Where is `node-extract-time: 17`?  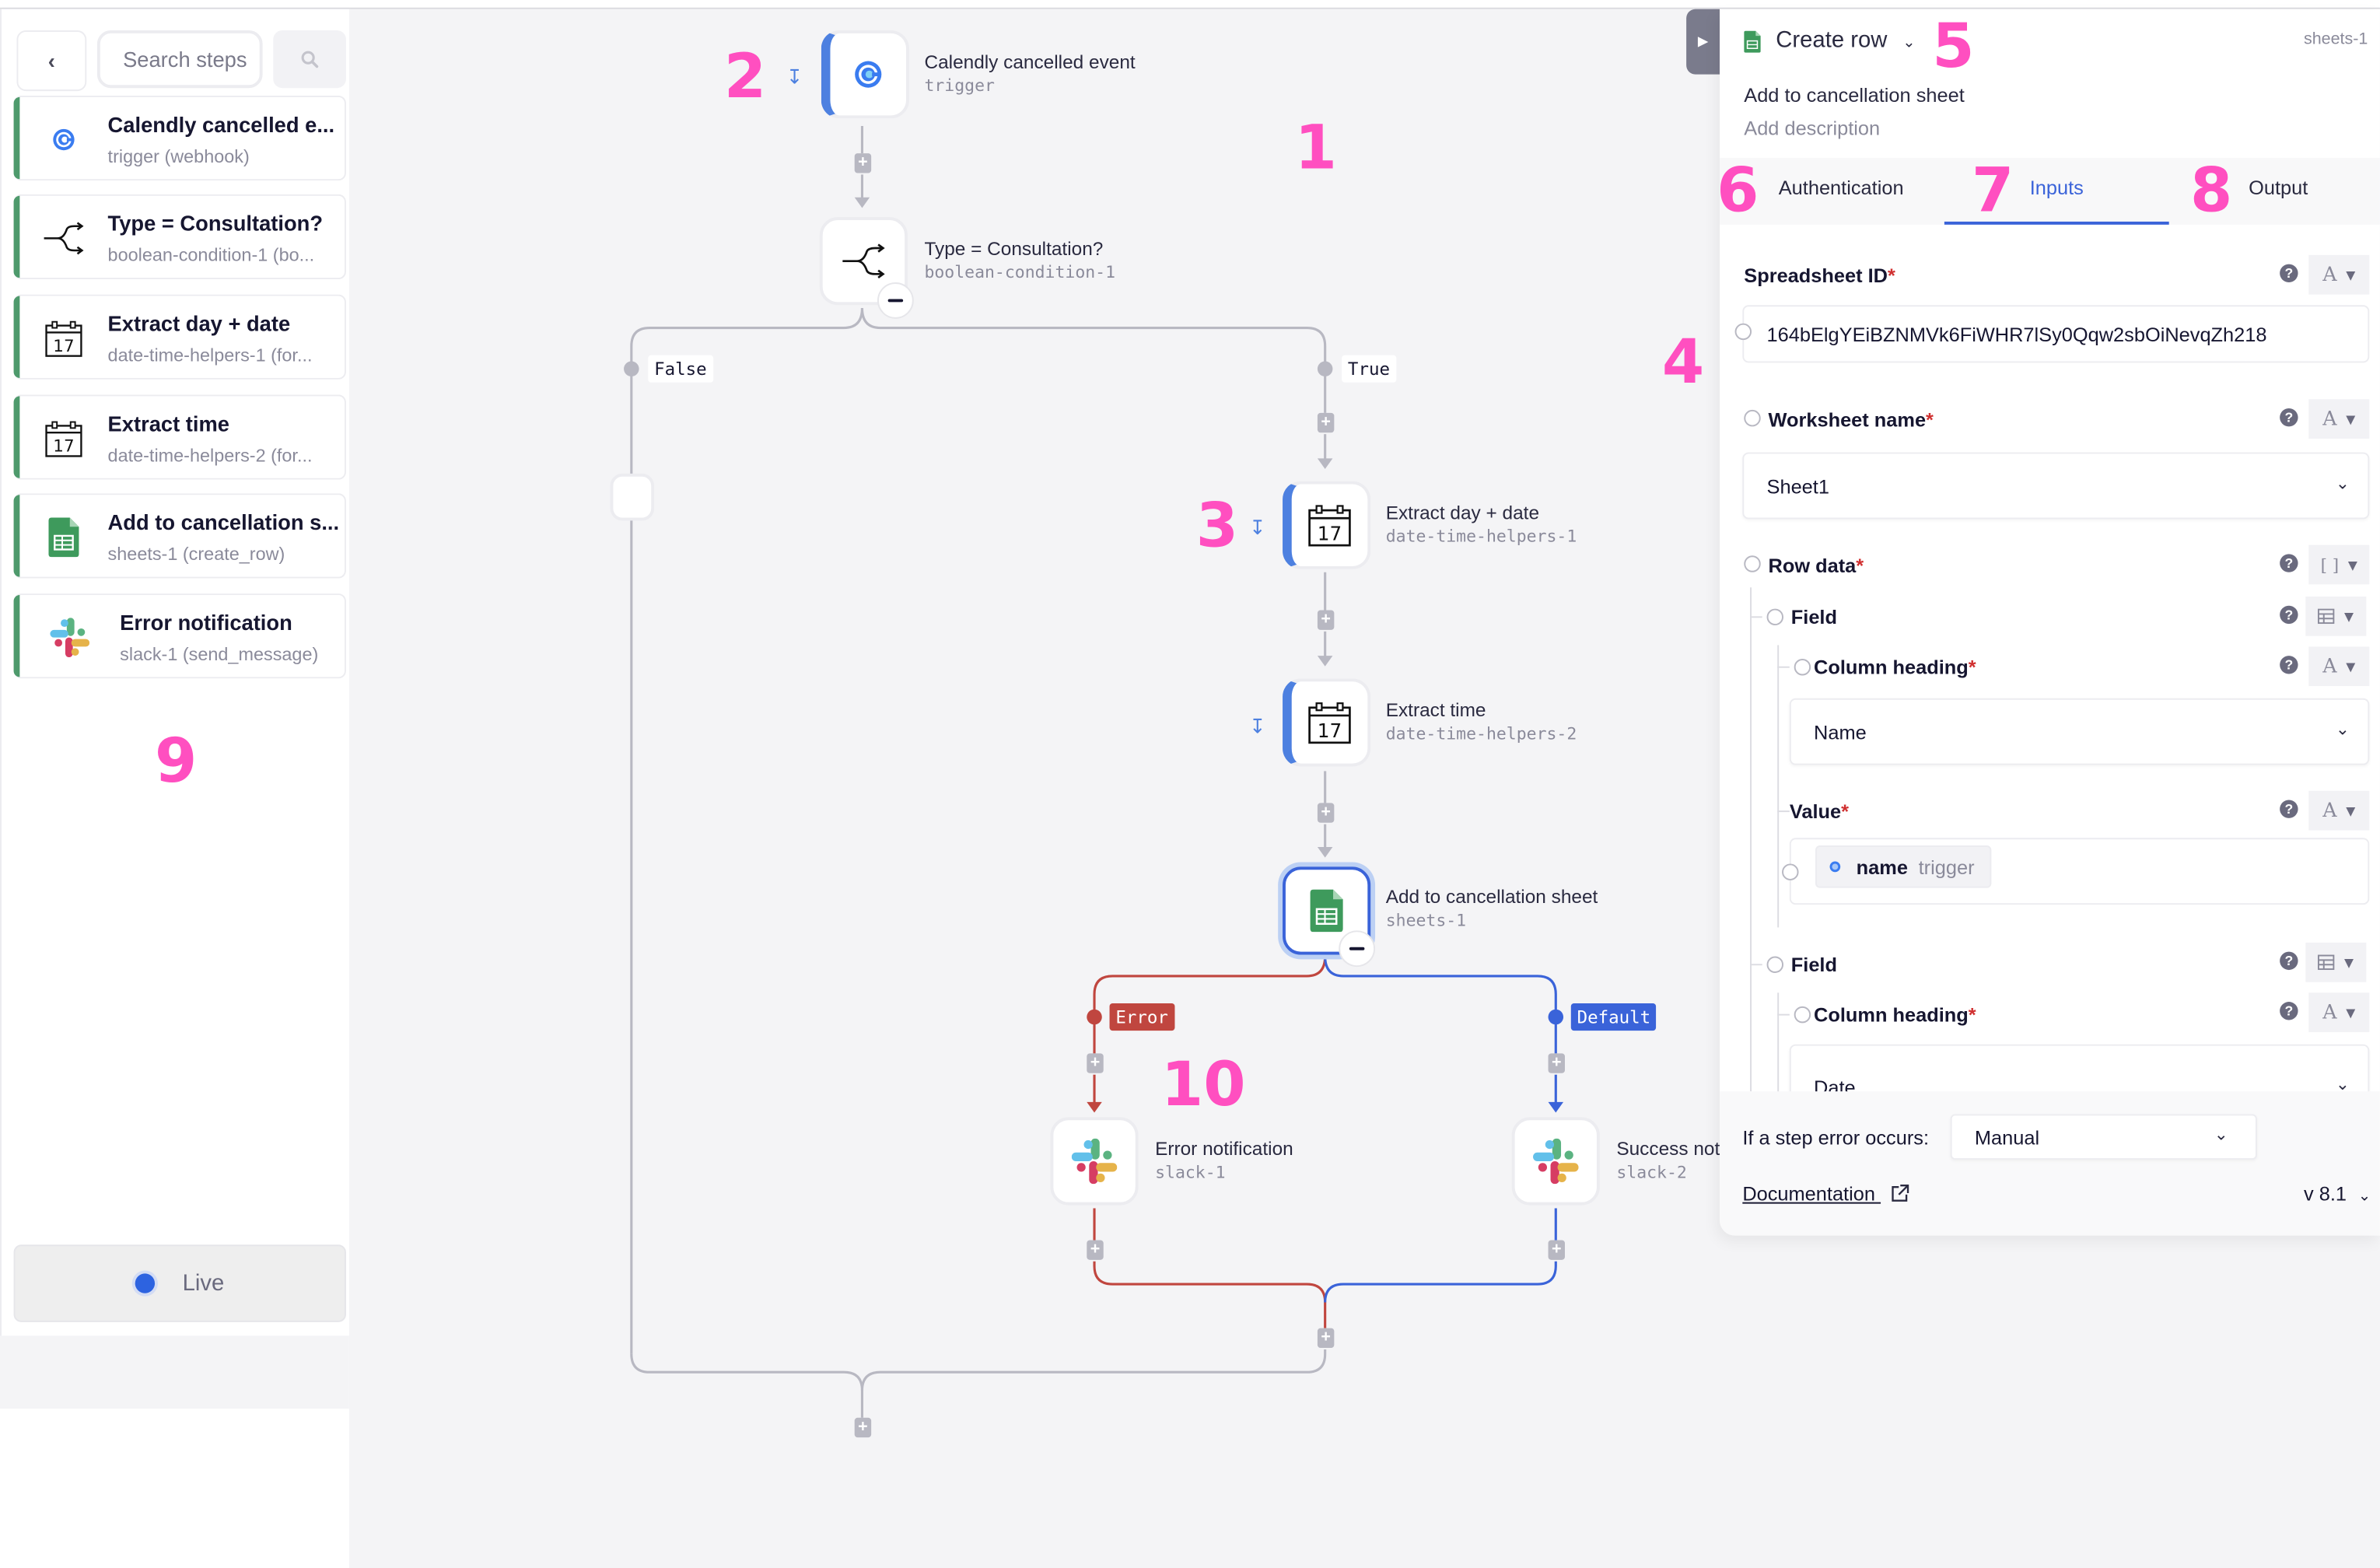 node-extract-time: 17 is located at coordinates (1327, 722).